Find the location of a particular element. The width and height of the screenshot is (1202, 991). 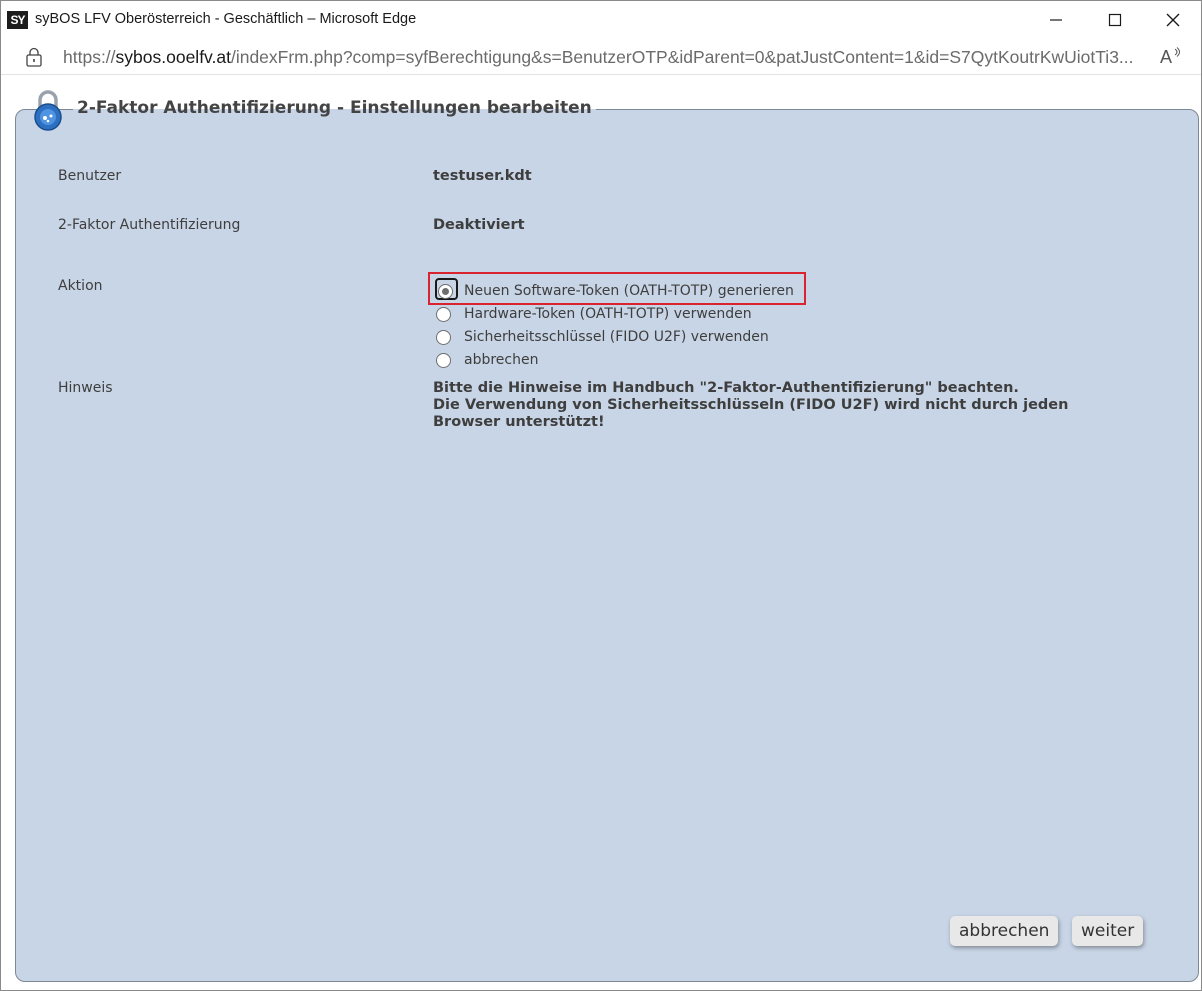

minimize-icon is located at coordinates (1056, 20).